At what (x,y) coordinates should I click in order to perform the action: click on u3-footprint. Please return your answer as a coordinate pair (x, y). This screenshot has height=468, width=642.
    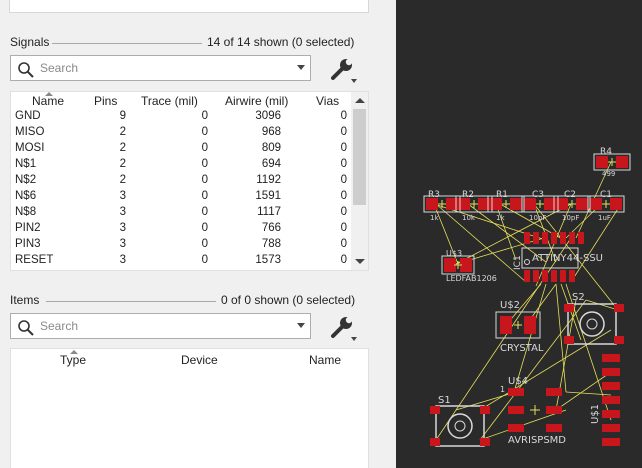
    Looking at the image, I should click on (458, 265).